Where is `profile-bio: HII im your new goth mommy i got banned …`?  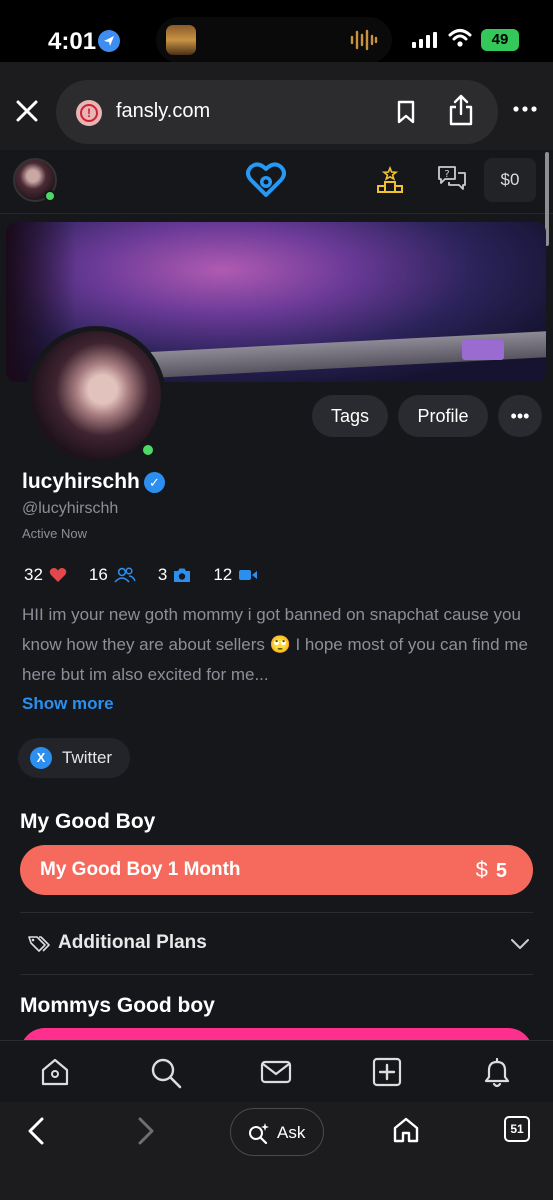 profile-bio: HII im your new goth mommy i got banned … is located at coordinates (275, 644).